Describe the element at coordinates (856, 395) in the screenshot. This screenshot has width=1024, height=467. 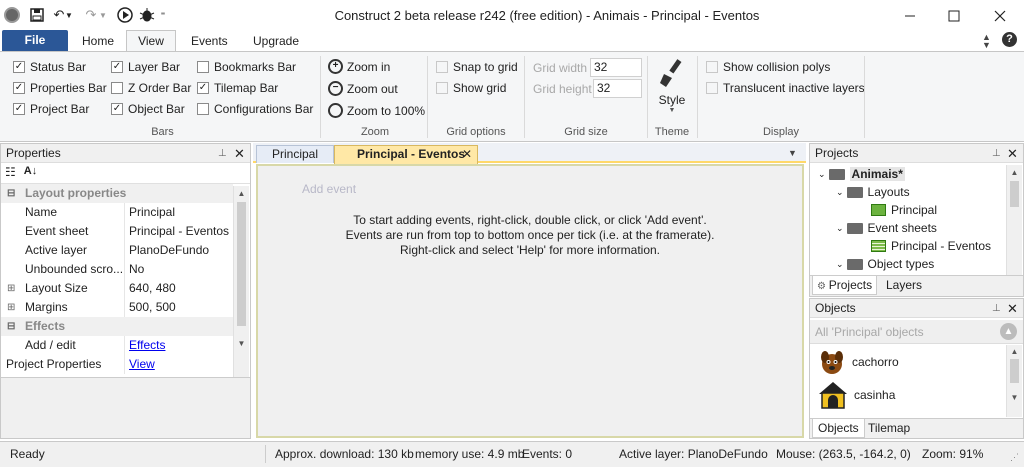
I see `object-item-casinha: casinha` at that location.